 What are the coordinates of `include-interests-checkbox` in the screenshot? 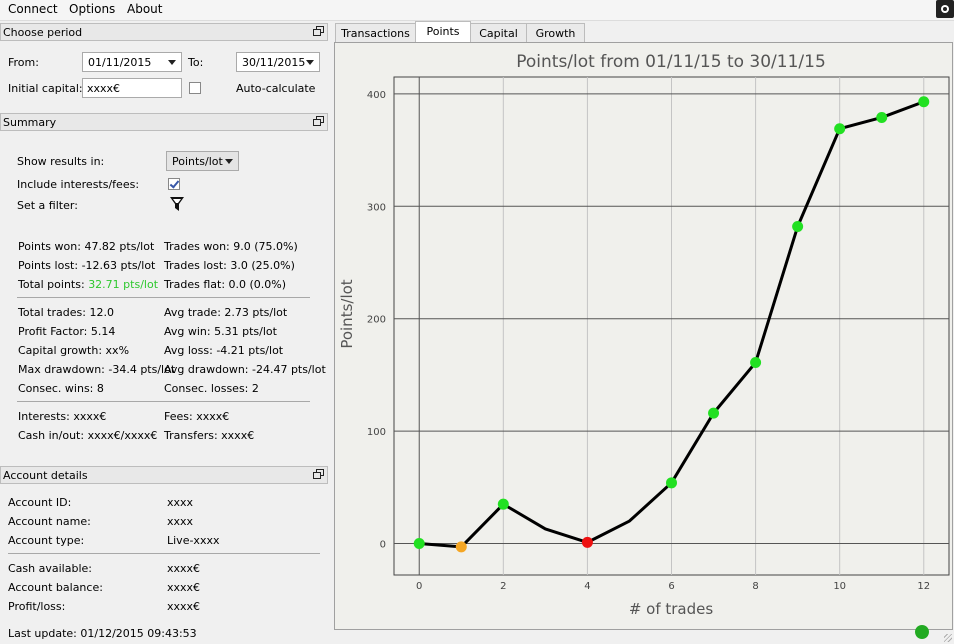 It's located at (174, 184).